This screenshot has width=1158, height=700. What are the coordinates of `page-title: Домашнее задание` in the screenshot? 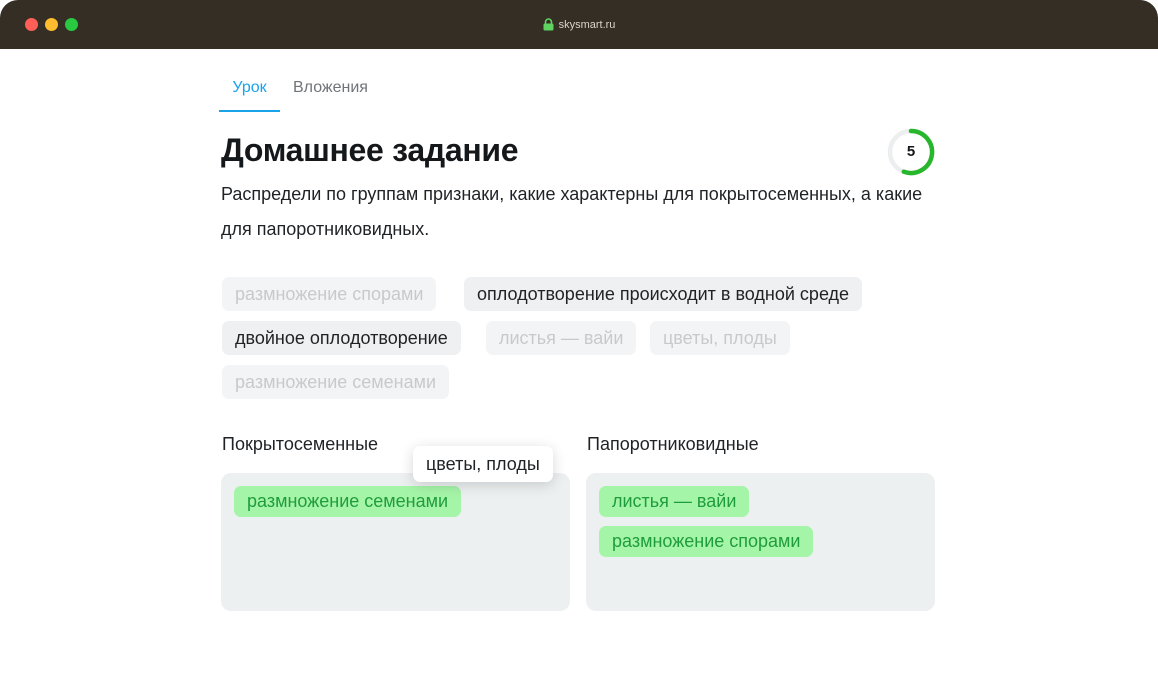 It's located at (370, 150).